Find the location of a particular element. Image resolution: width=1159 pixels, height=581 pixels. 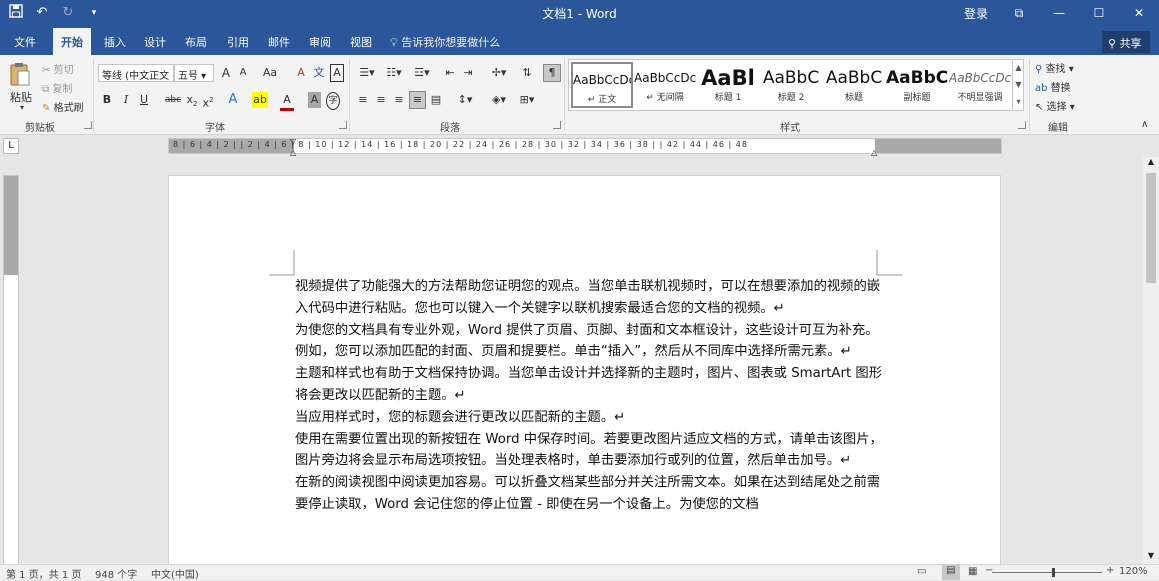

justify-icon: ≡ is located at coordinates (417, 100).